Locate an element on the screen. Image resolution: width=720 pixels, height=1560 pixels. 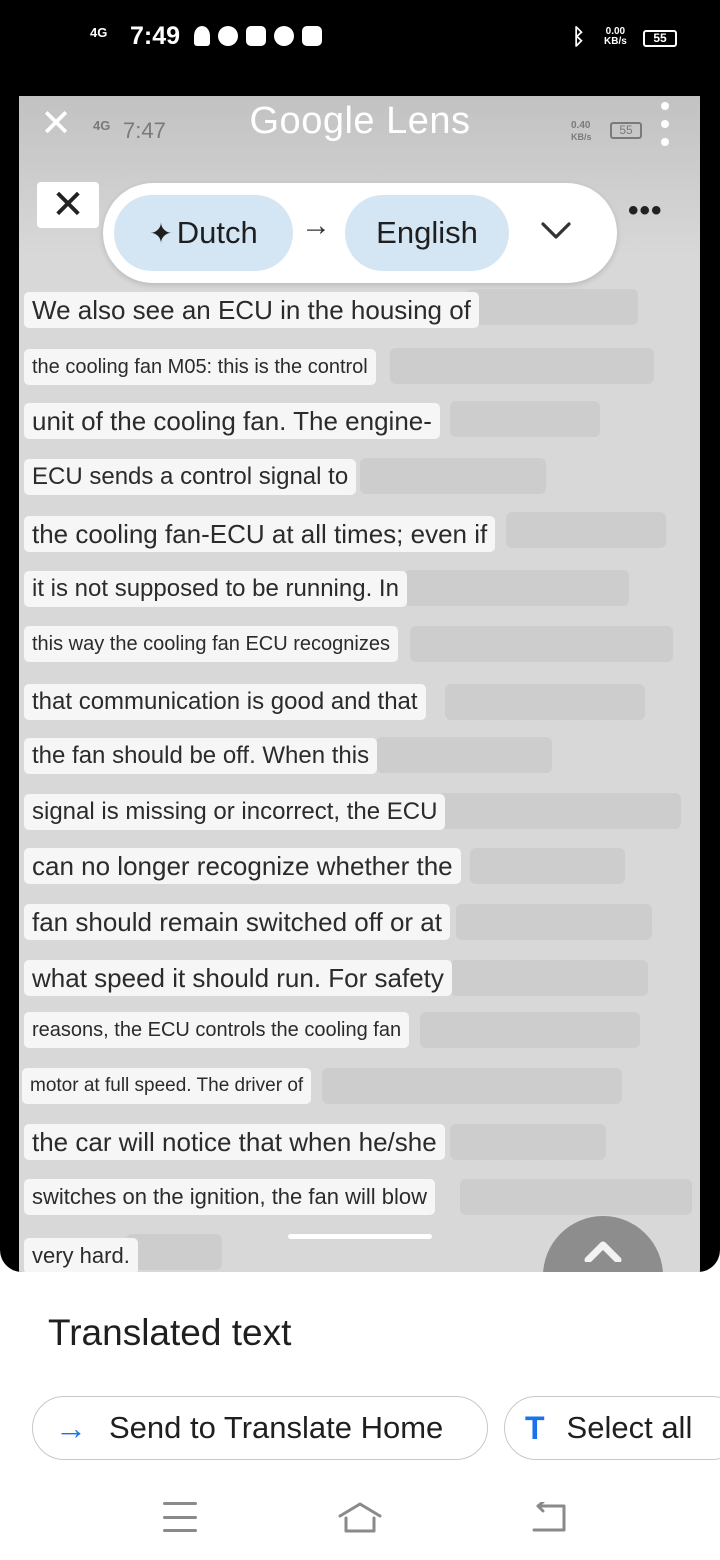
target-language-label: English is located at coordinates (427, 232).